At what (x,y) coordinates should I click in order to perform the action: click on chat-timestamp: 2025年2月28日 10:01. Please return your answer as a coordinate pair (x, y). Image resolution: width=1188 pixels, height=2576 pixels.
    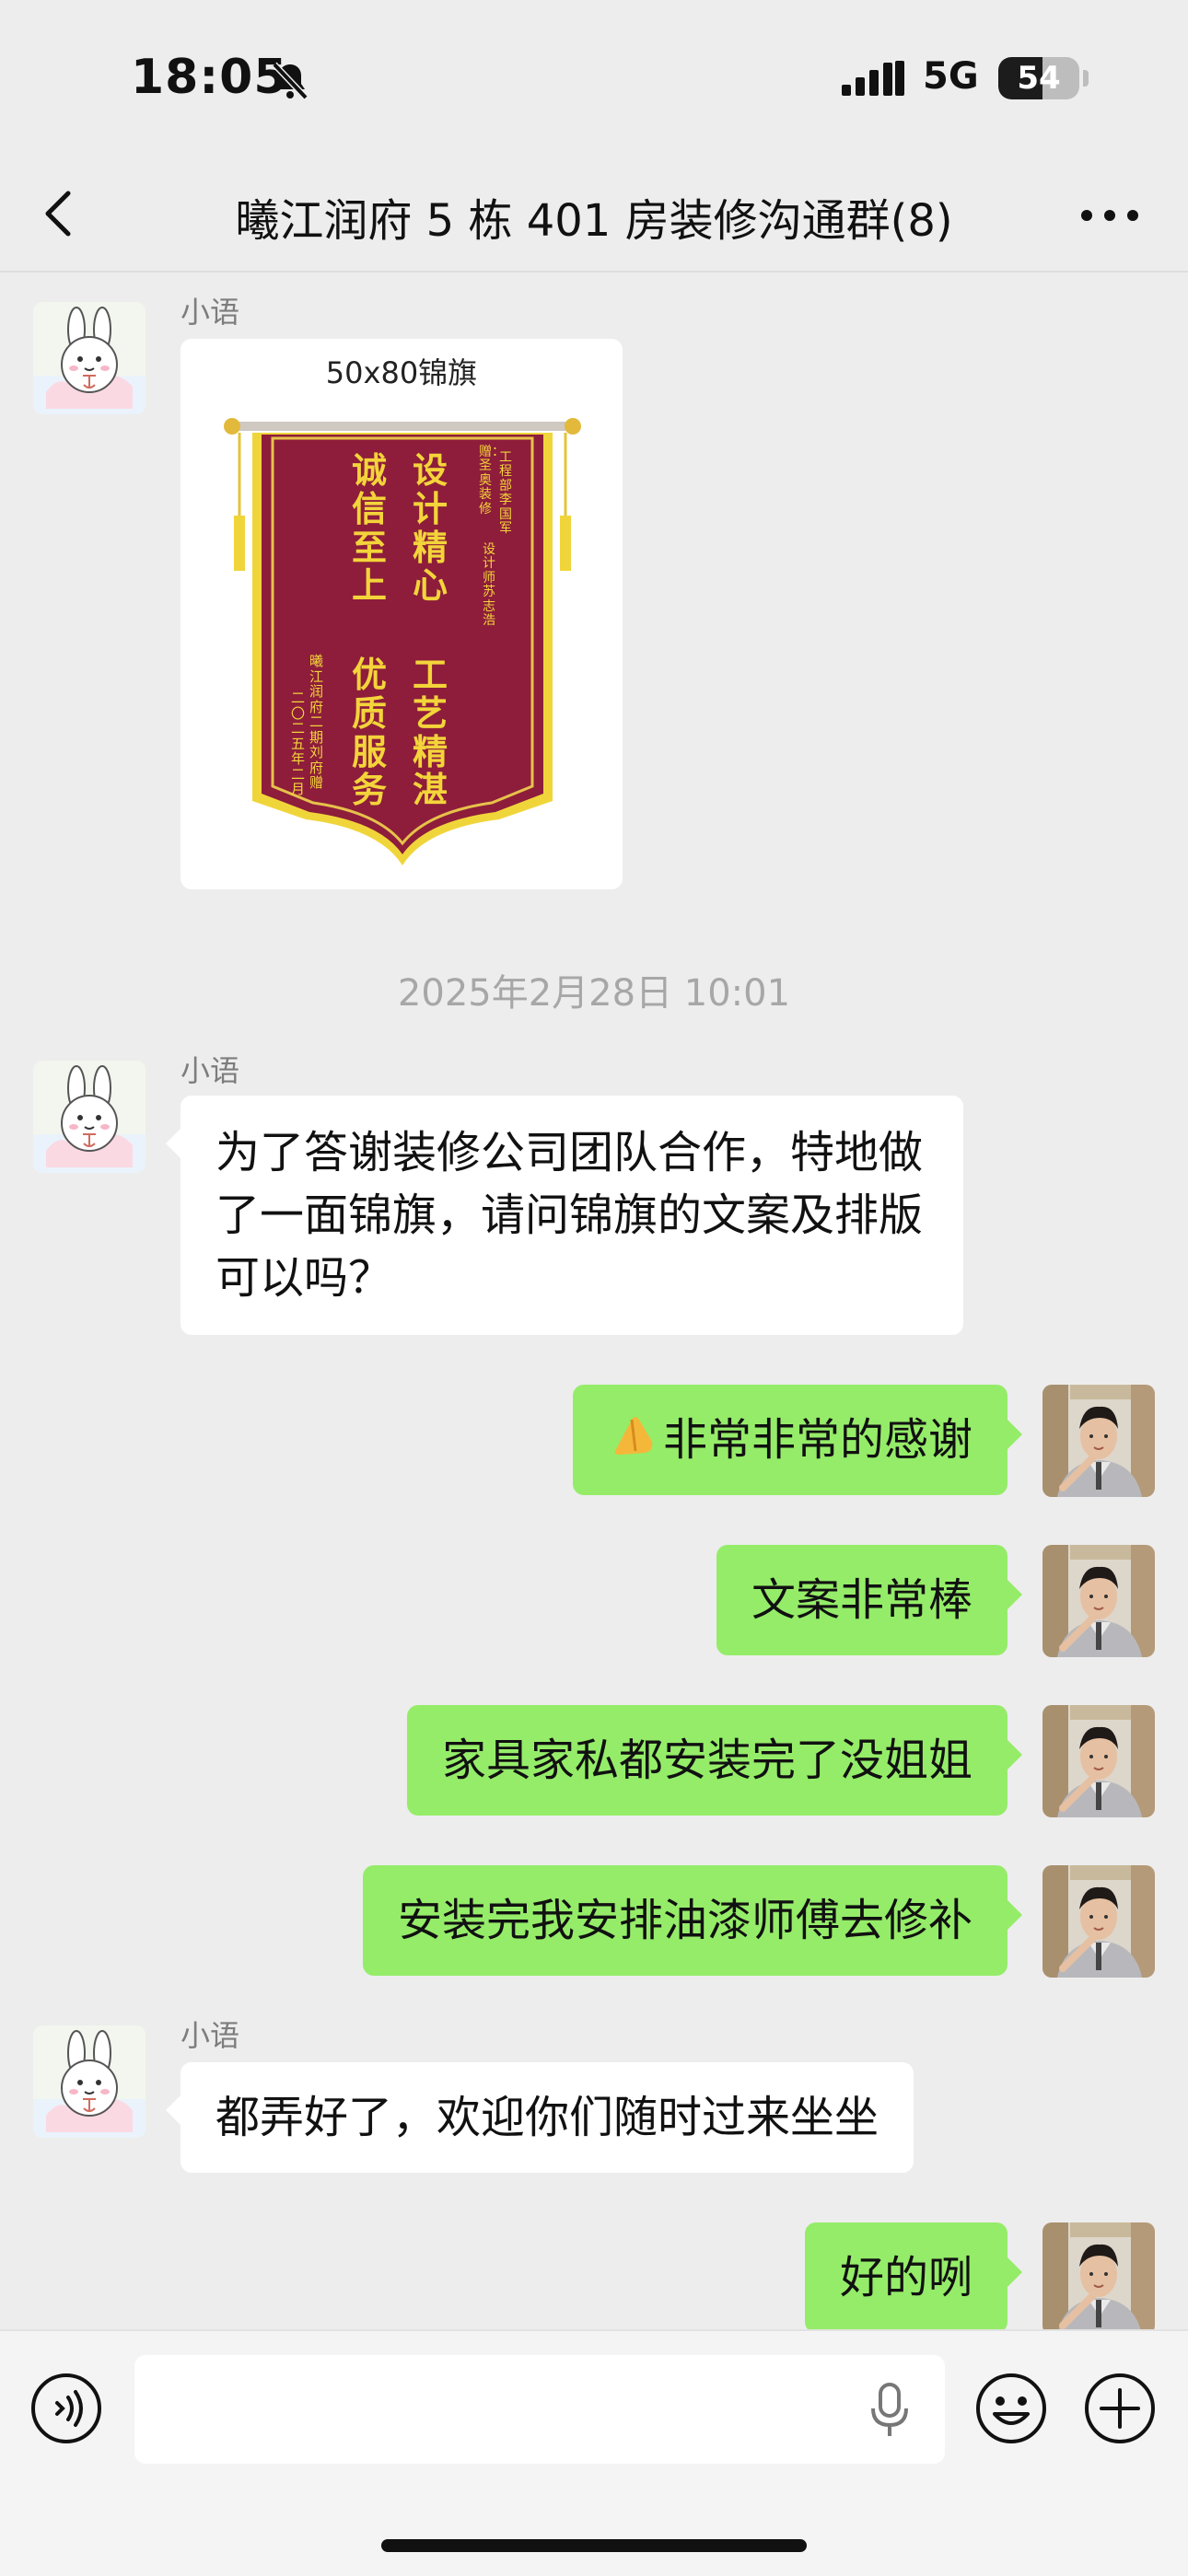
    Looking at the image, I should click on (594, 993).